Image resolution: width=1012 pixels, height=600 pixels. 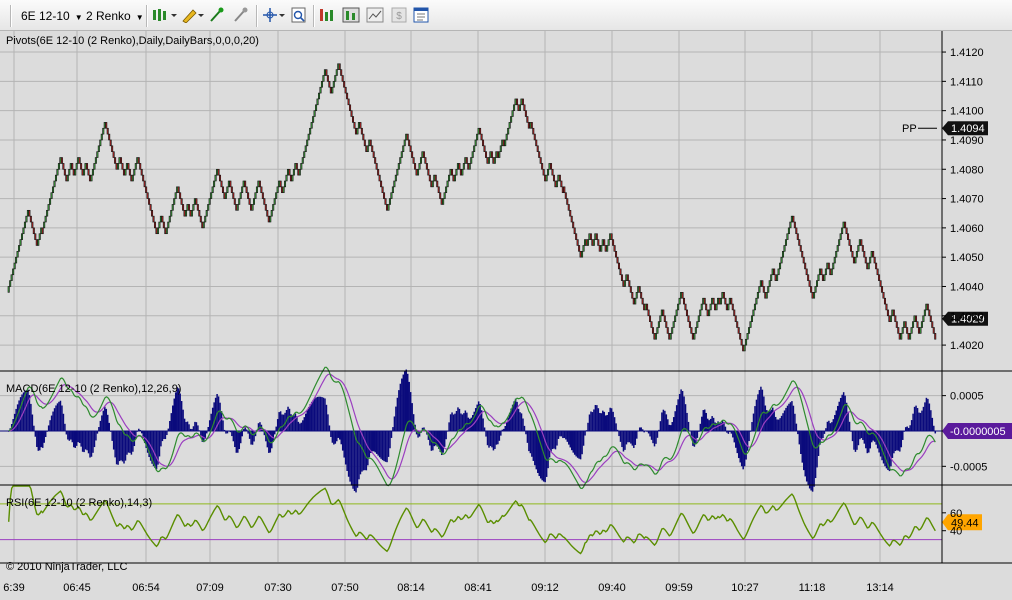 What do you see at coordinates (165, 15) in the screenshot?
I see `chart-style-icon` at bounding box center [165, 15].